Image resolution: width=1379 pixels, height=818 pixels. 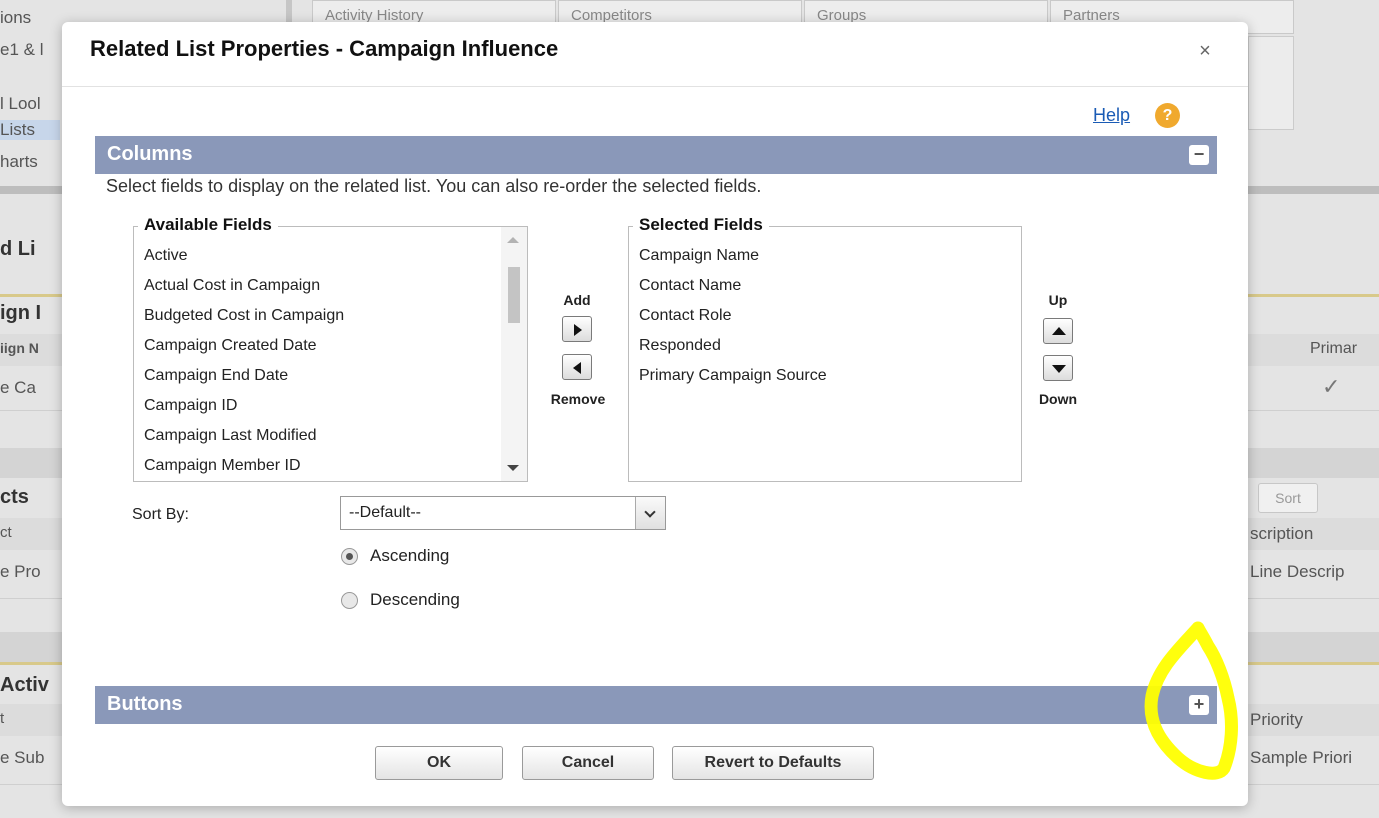 I want to click on selected-field-item: Responded, so click(x=825, y=346).